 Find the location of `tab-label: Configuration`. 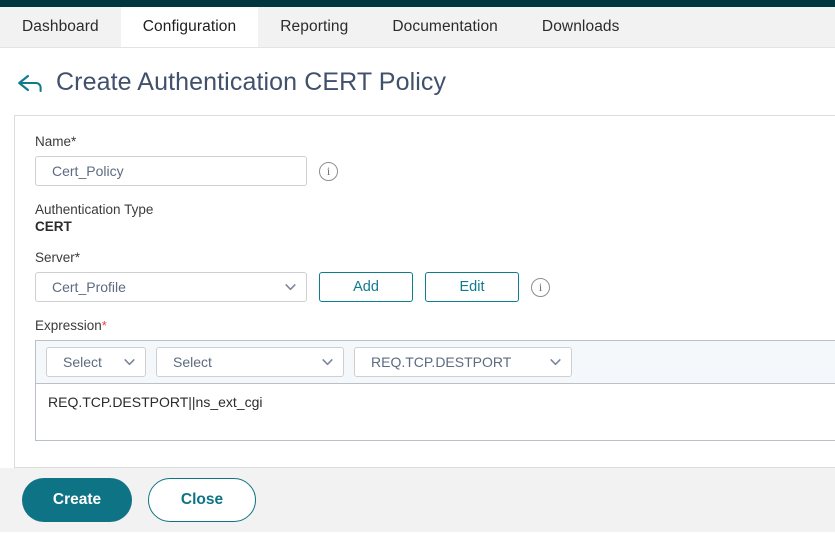

tab-label: Configuration is located at coordinates (189, 26).